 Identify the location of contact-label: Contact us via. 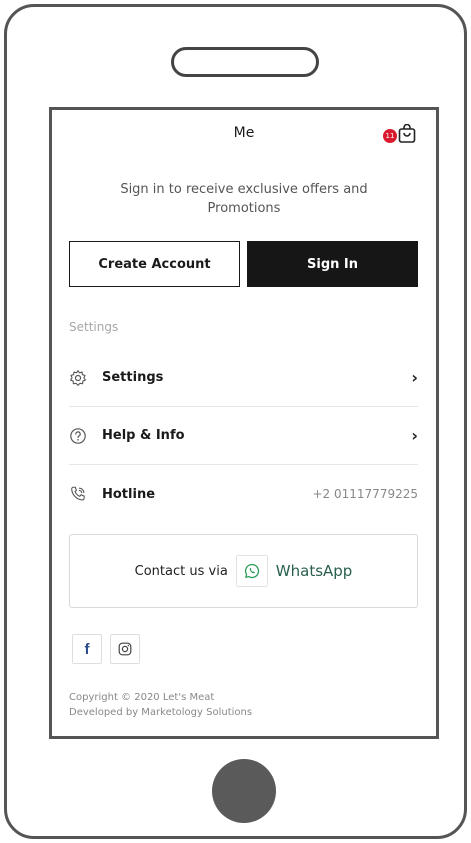
(181, 571).